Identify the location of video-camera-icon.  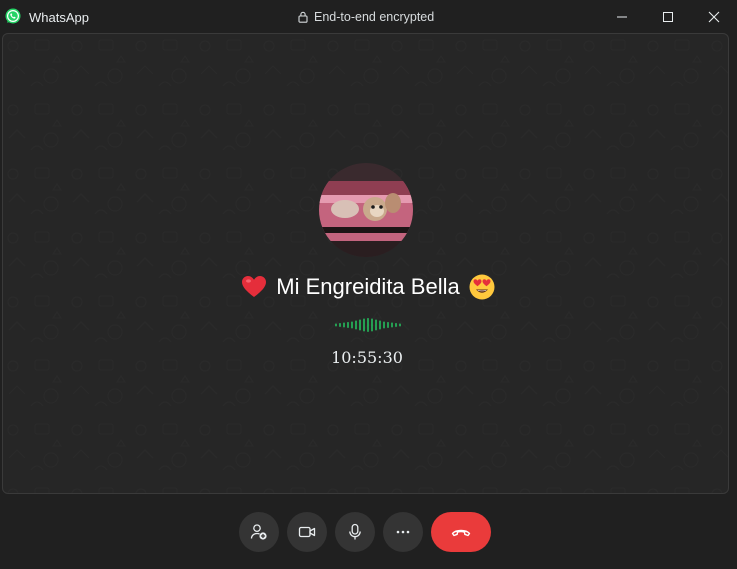
(307, 532).